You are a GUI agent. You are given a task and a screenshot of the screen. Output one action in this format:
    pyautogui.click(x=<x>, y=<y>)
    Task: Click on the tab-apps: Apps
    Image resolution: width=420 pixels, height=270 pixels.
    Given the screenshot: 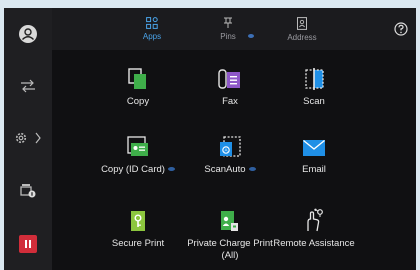 What is the action you would take?
    pyautogui.click(x=152, y=29)
    